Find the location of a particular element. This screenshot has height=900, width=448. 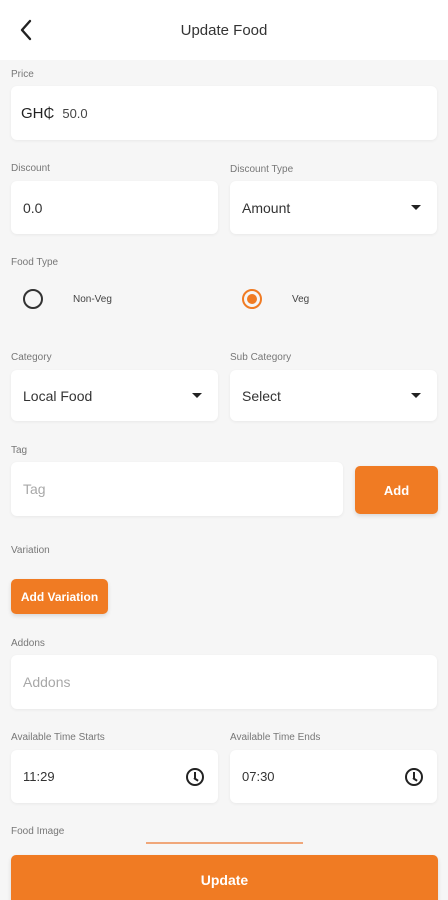

sub-category-label: Sub Category is located at coordinates (261, 357).